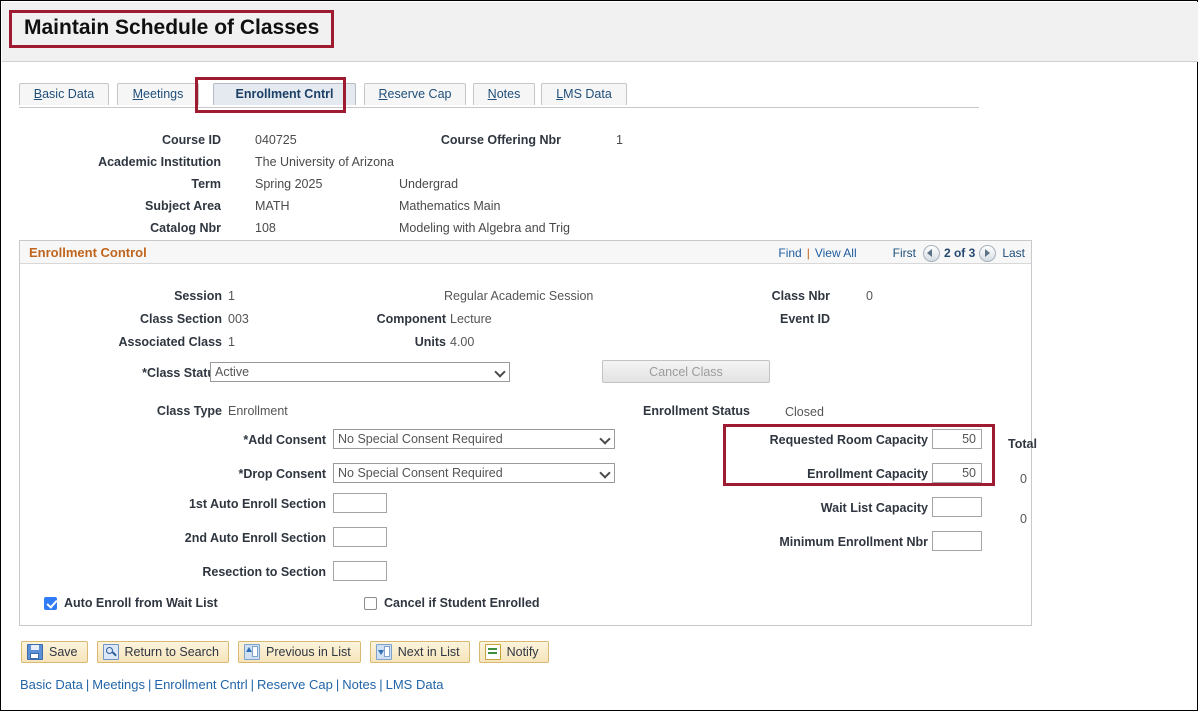  Describe the element at coordinates (182, 373) in the screenshot. I see `class-status-label: *Class Status` at that location.